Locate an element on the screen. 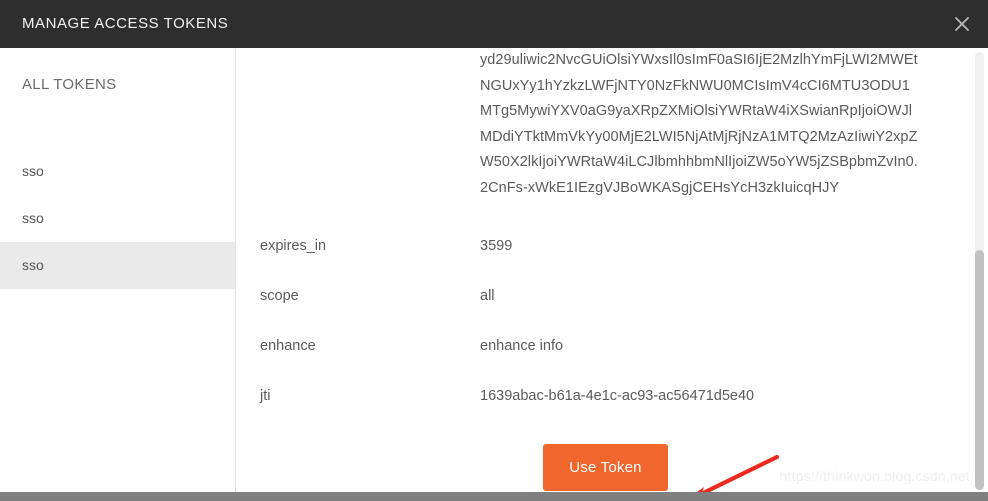 The image size is (988, 501). sidebar-item-token-3: sso is located at coordinates (117, 265).